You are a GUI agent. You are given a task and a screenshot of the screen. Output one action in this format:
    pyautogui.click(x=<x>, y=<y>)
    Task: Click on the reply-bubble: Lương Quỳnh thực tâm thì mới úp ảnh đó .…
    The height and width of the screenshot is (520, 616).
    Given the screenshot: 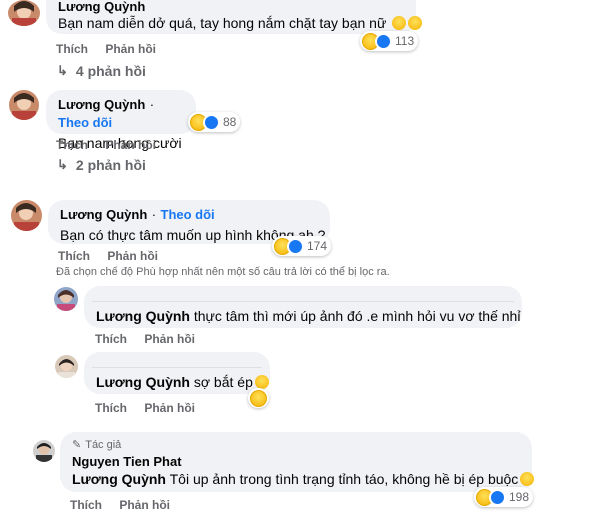 What is the action you would take?
    pyautogui.click(x=303, y=307)
    